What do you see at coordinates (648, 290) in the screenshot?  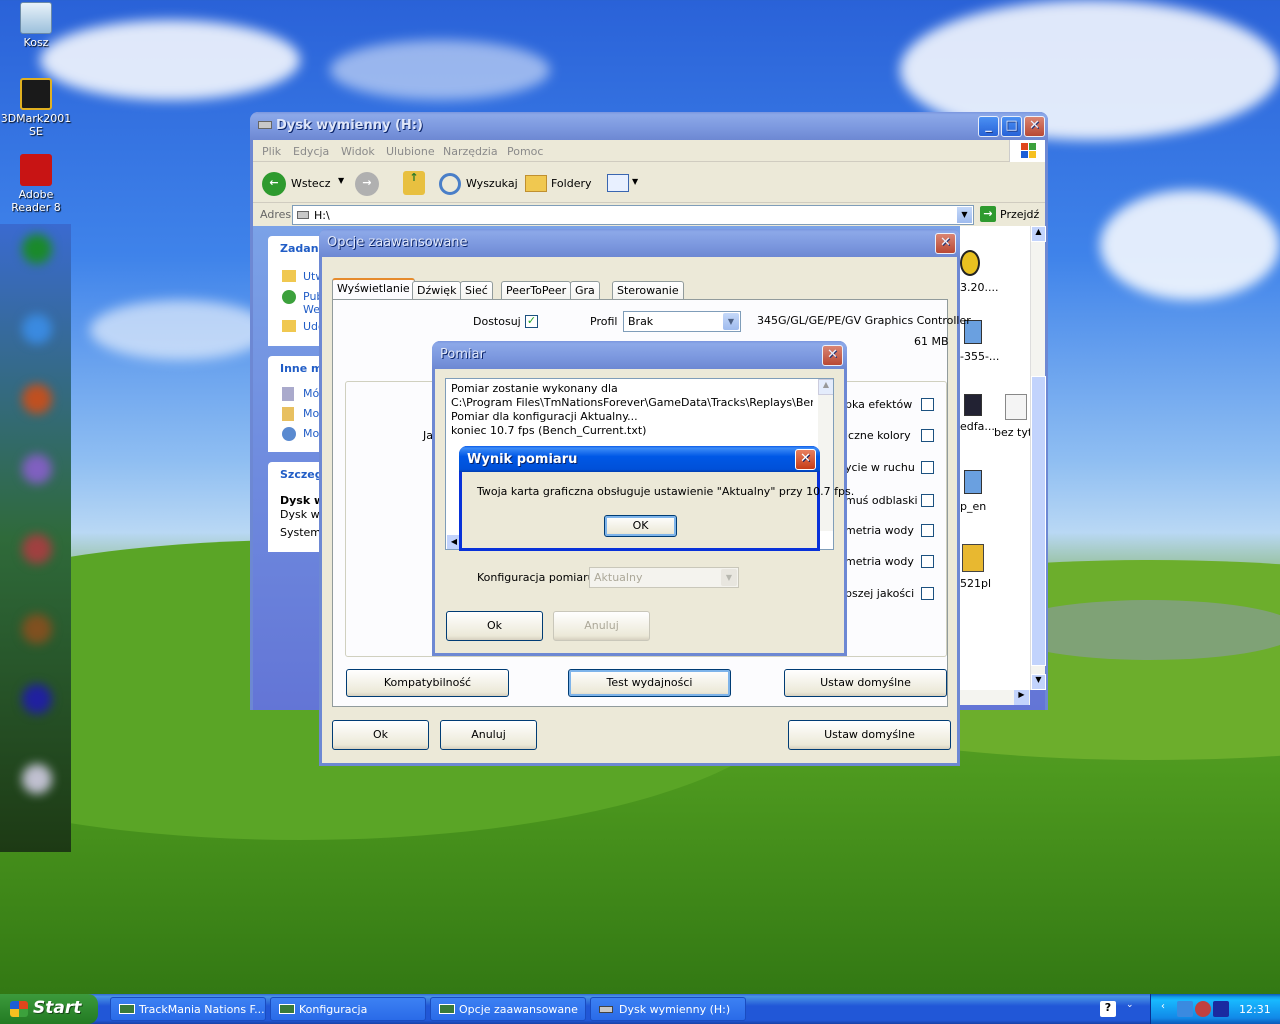 I see `tab-controls: Sterowanie` at bounding box center [648, 290].